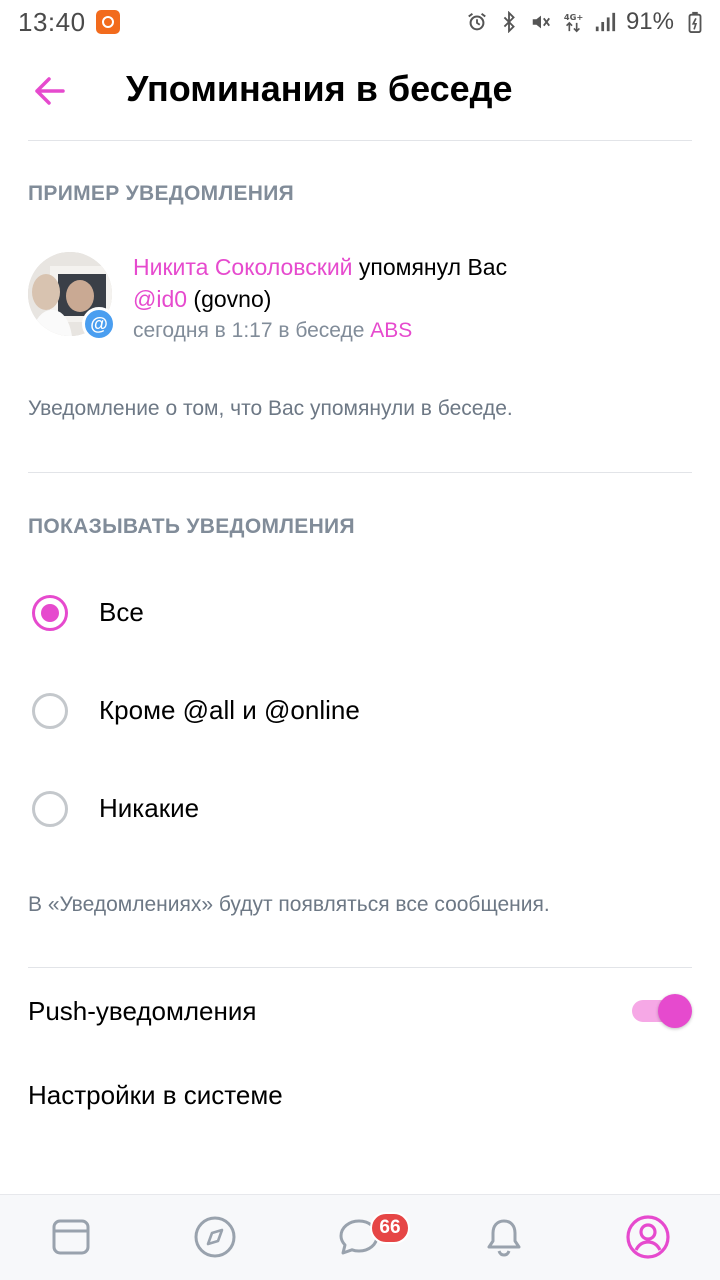 This screenshot has height=1280, width=720. I want to click on mention-badge: @, so click(99, 324).